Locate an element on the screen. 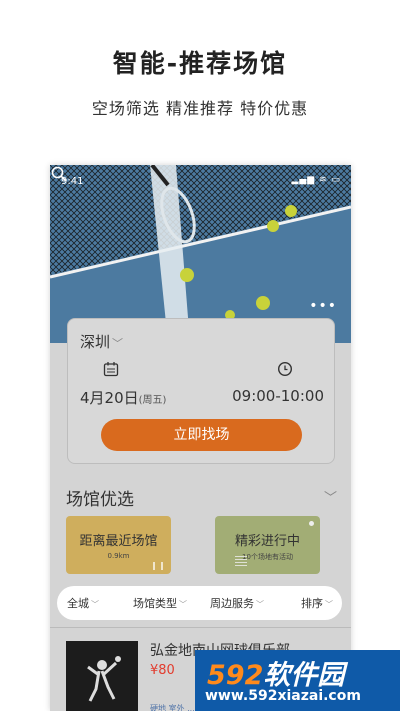 This screenshot has height=711, width=400. filter-venue-type: 场馆类型 ﹀ is located at coordinates (160, 603).